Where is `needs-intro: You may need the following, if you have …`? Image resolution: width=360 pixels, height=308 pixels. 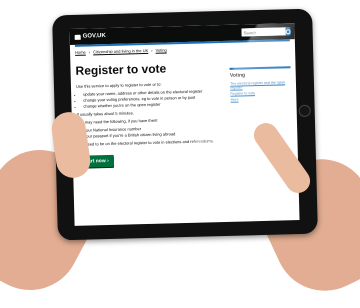 needs-intro: You may need the following, if you have … is located at coordinates (117, 121).